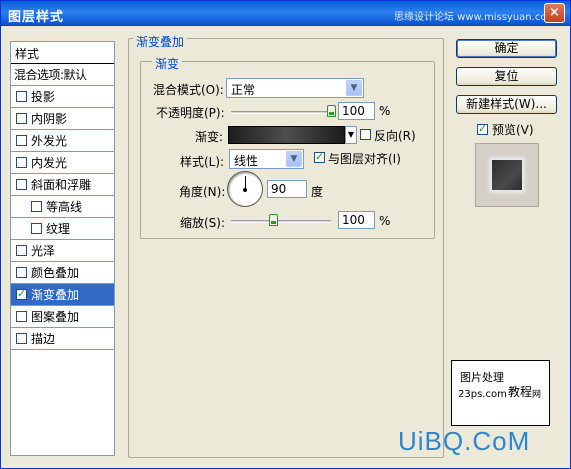 This screenshot has height=469, width=571. Describe the element at coordinates (55, 317) in the screenshot. I see `style-item-label: 图案叠加` at that location.